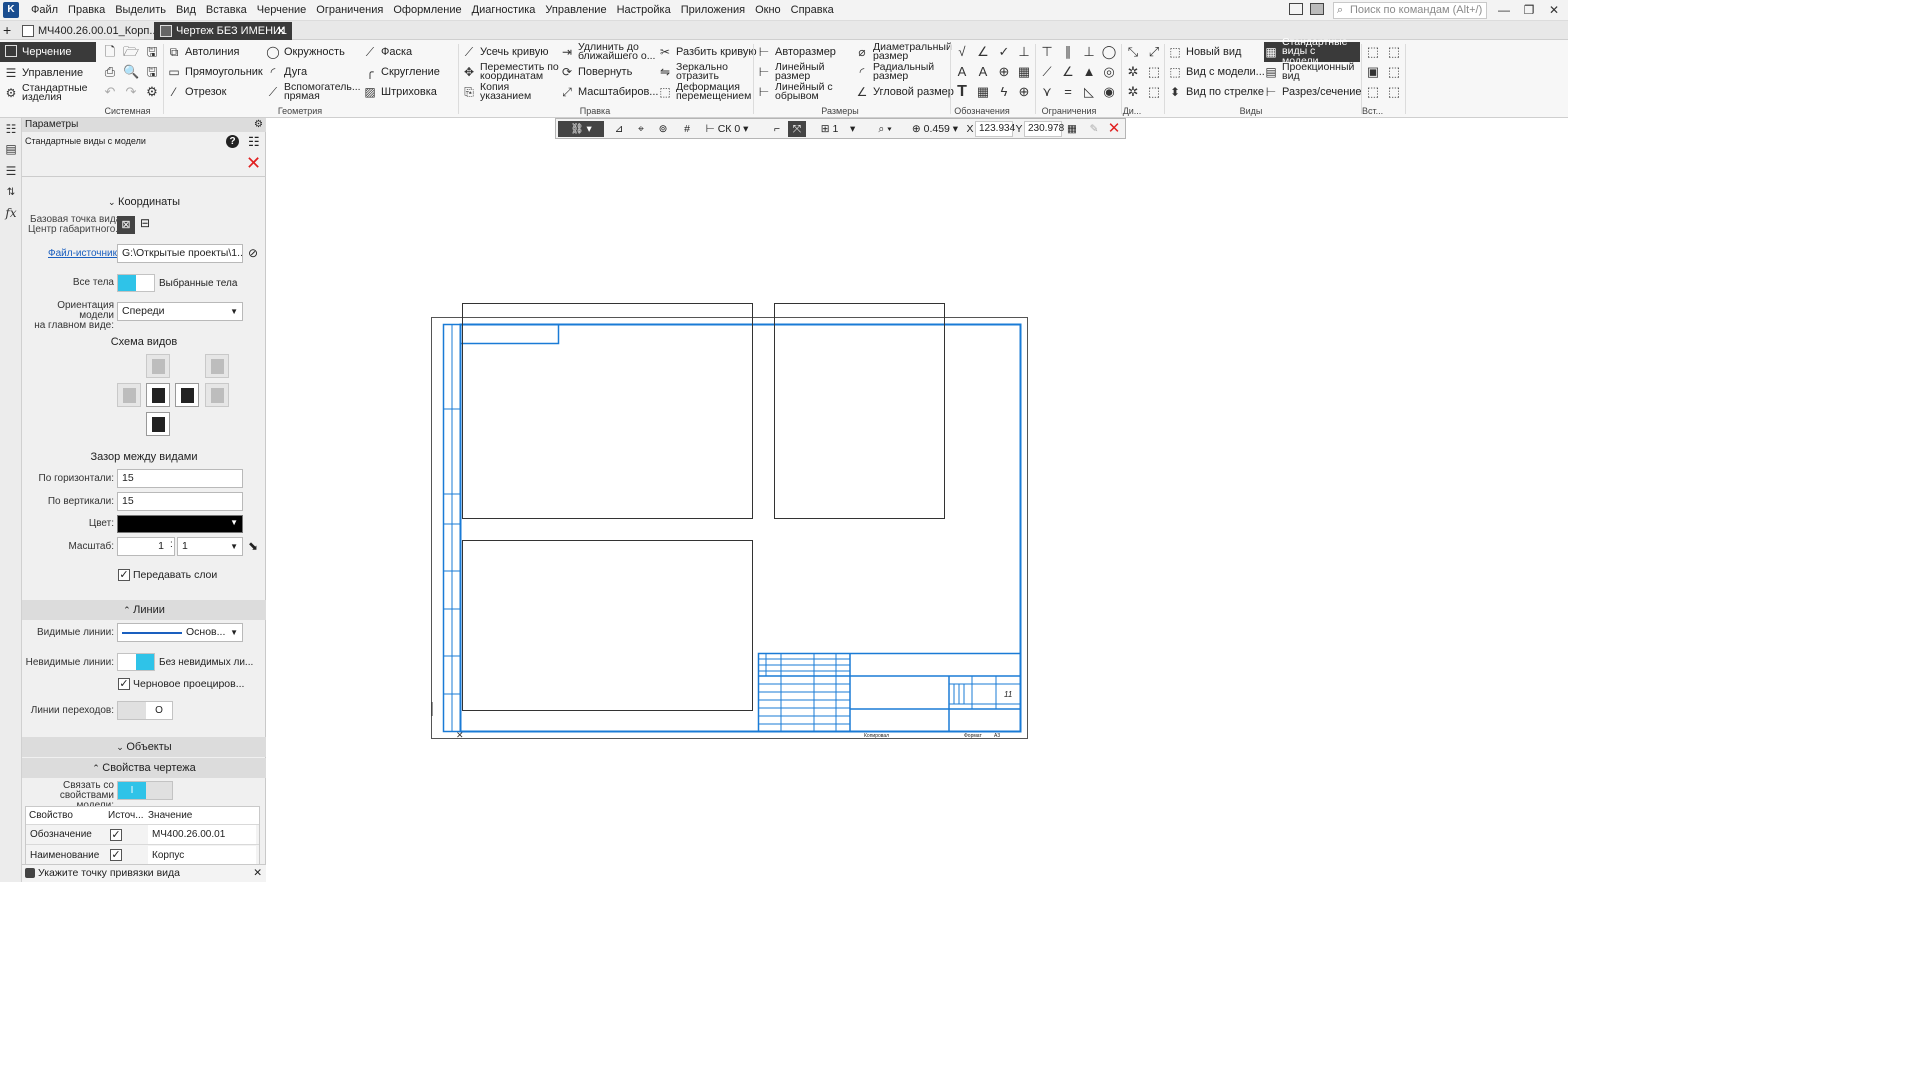 The width and height of the screenshot is (1920, 1080). Describe the element at coordinates (1109, 72) in the screenshot. I see `concentric-icon: ◎` at that location.